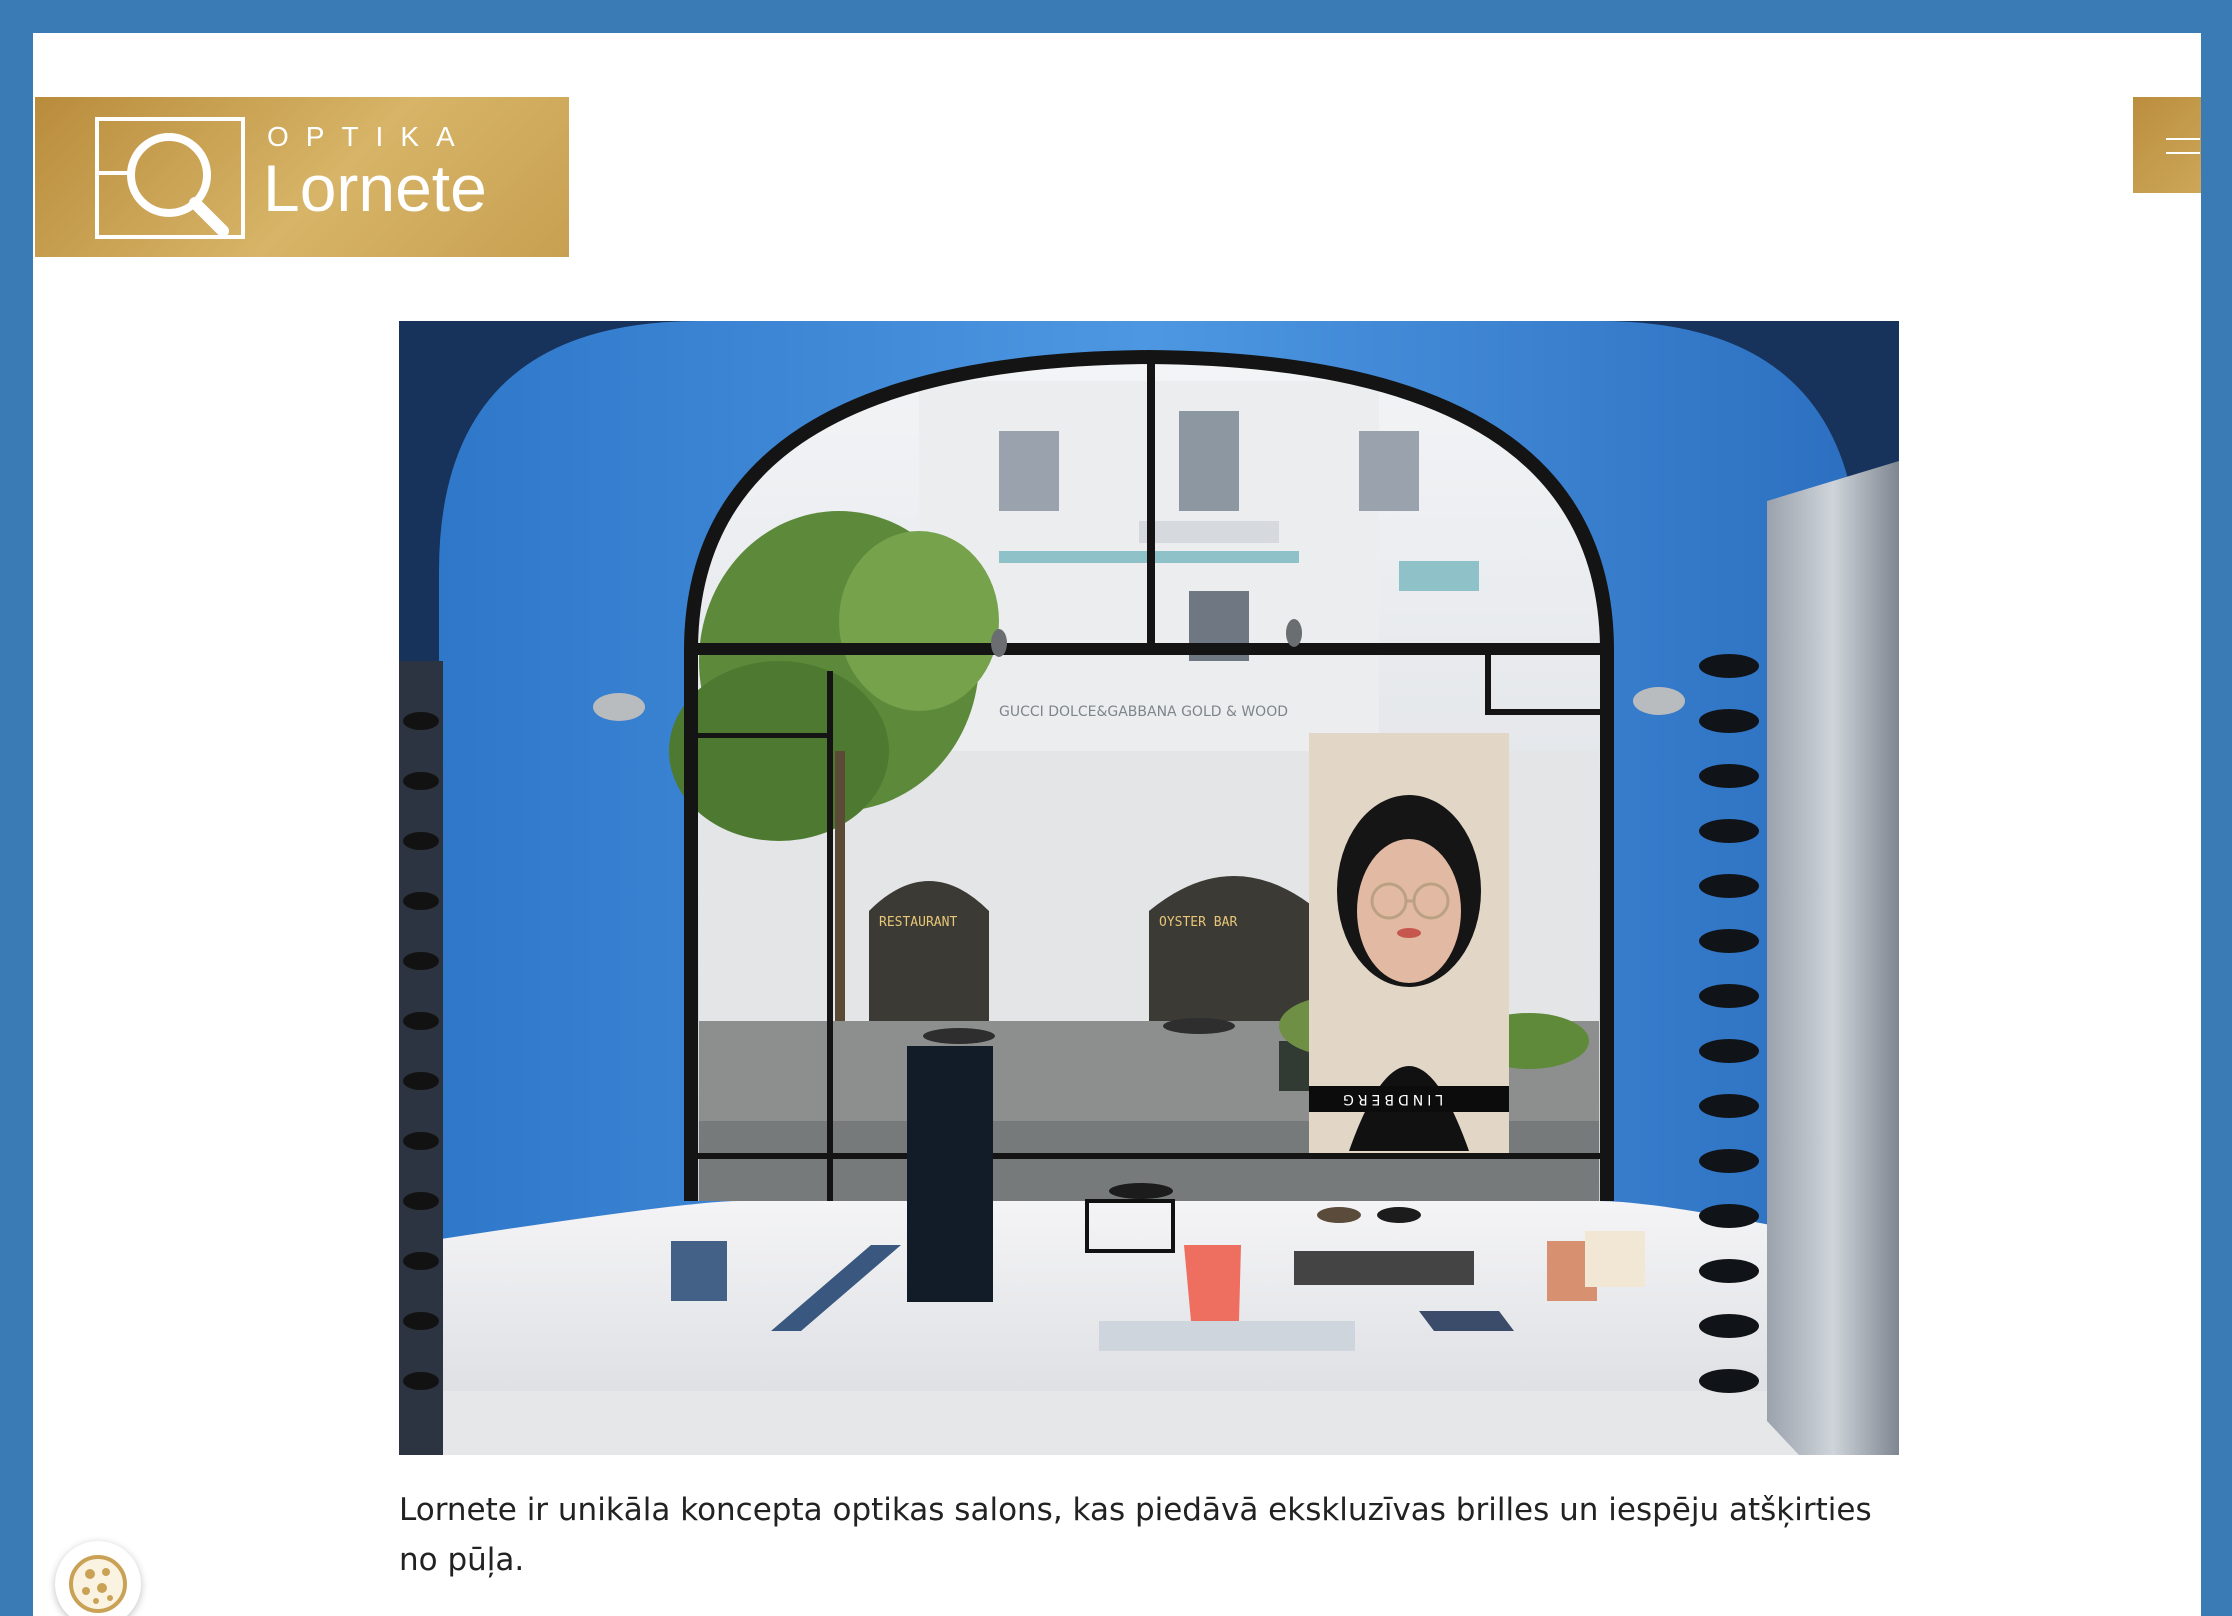 The height and width of the screenshot is (1616, 2232). What do you see at coordinates (1391, 1099) in the screenshot?
I see `poster-brand: LINDBERG` at bounding box center [1391, 1099].